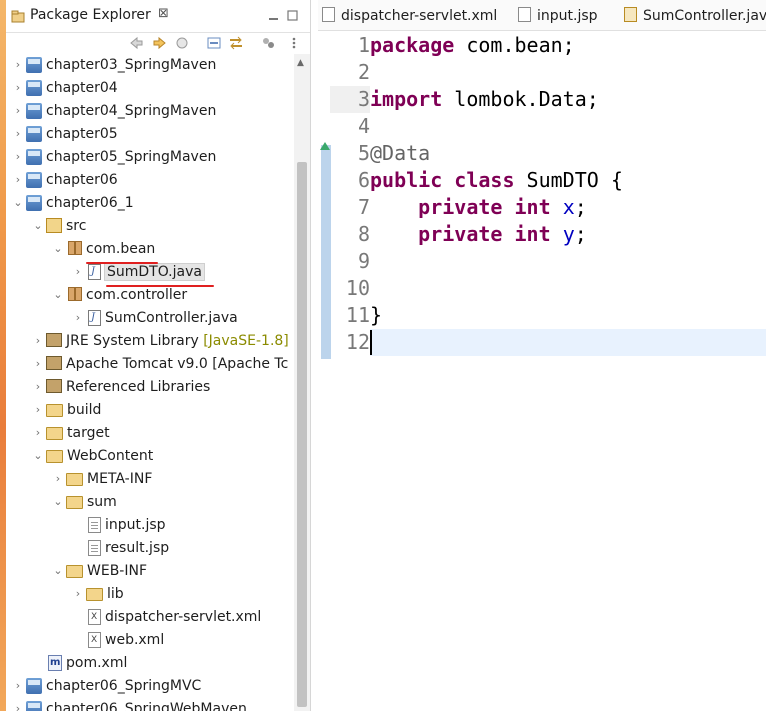 The width and height of the screenshot is (766, 711). I want to click on tree-item-label: chapter05, so click(82, 134).